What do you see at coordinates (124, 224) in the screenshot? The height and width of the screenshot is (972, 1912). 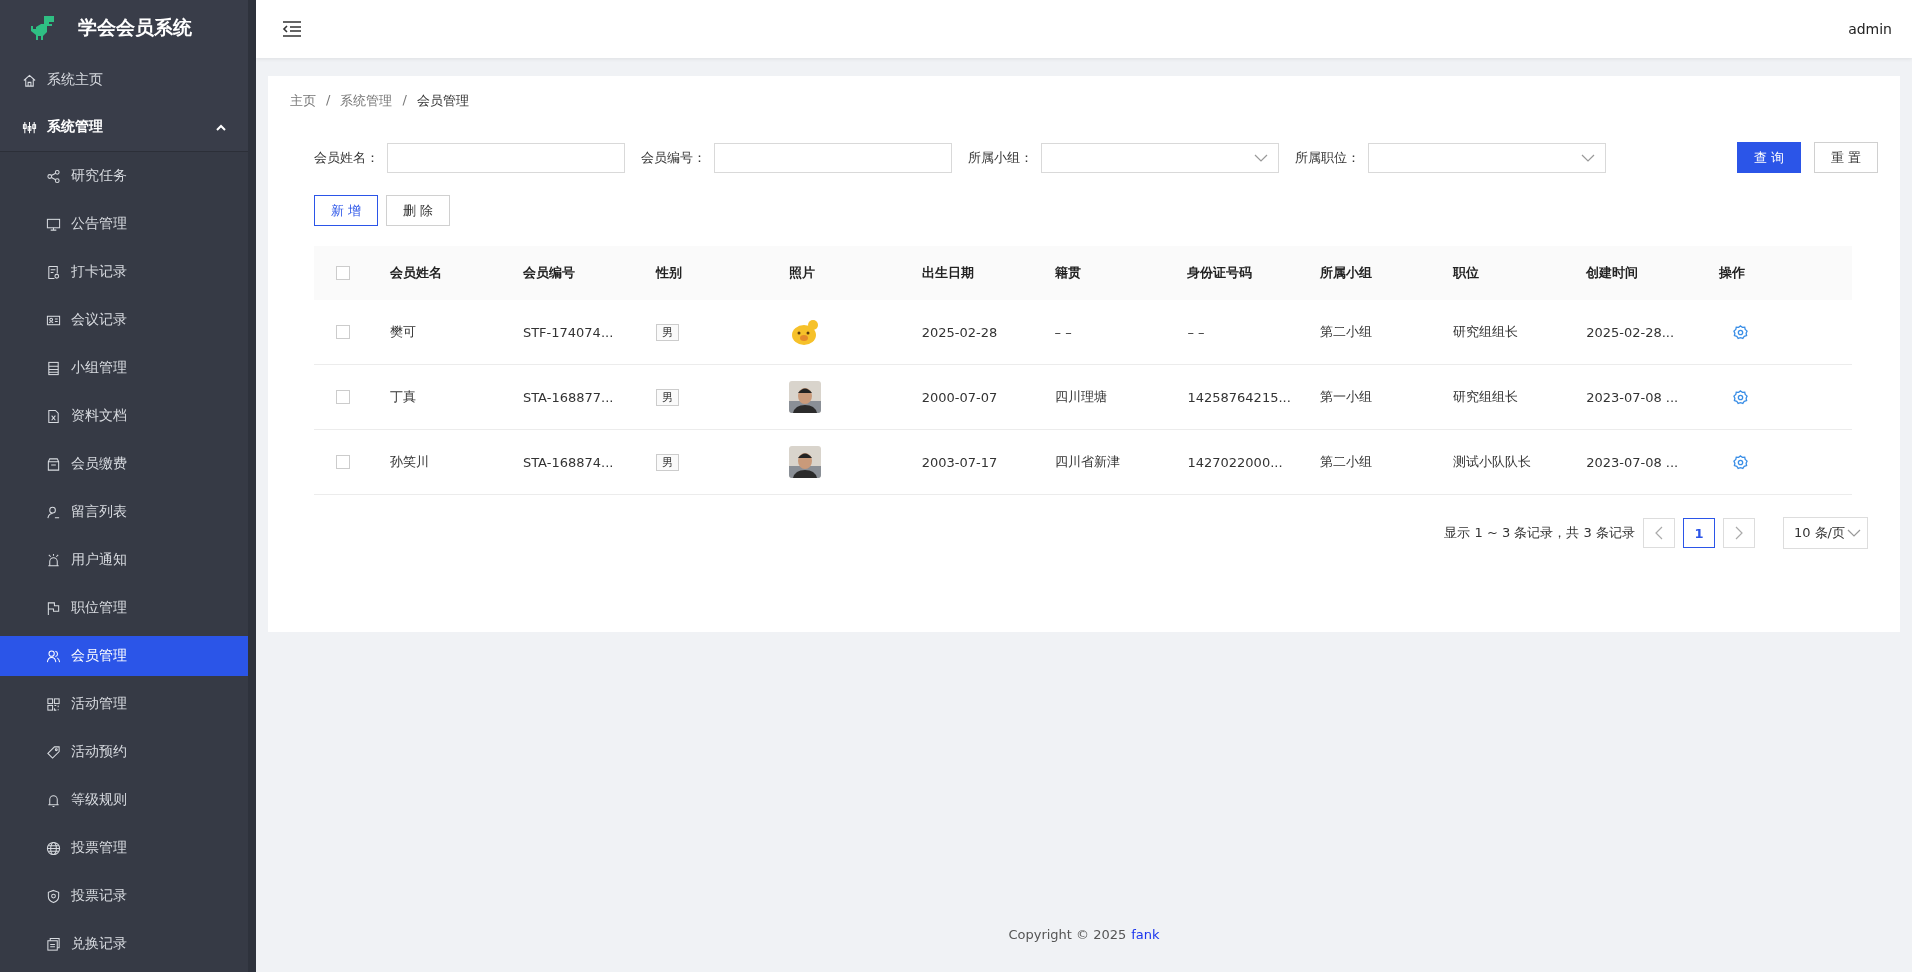 I see `sidebar-item: 公告管理` at bounding box center [124, 224].